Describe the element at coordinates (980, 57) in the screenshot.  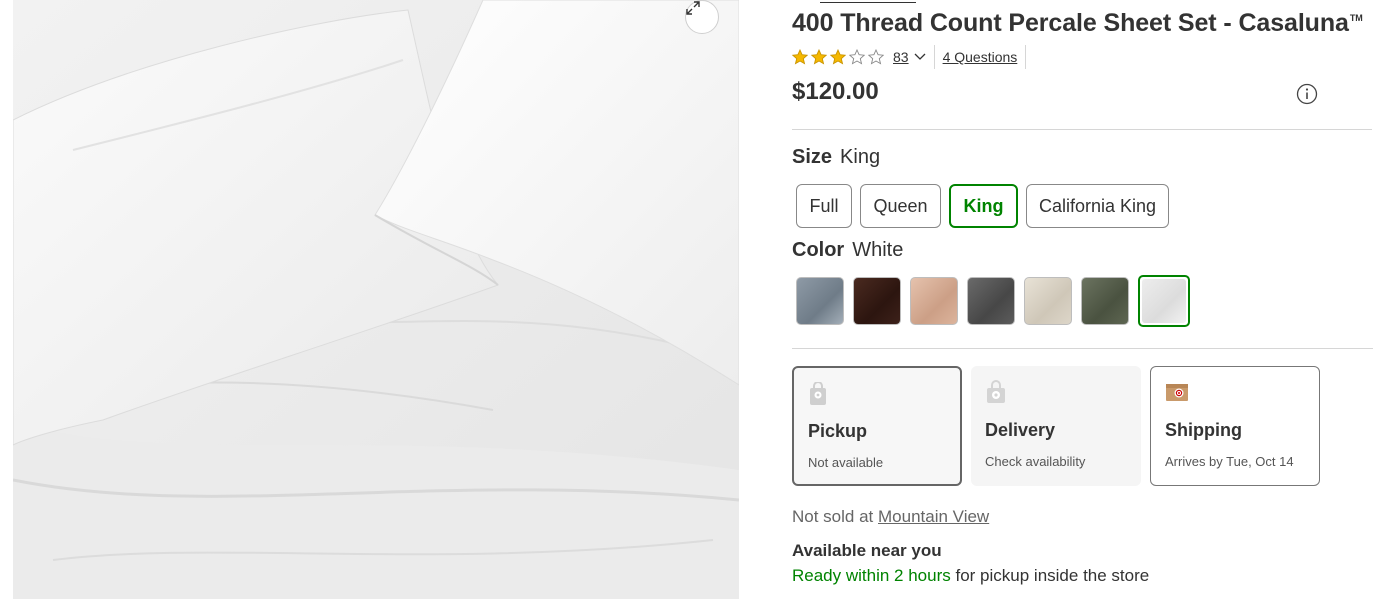
I see `questions-link: 4 Questions` at that location.